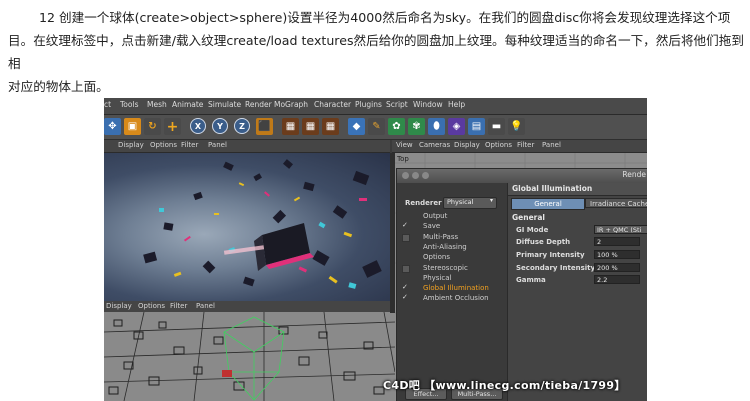 Image resolution: width=750 pixels, height=401 pixels. I want to click on settings-list-item: ✓ Ambient Occlusion, so click(452, 298).